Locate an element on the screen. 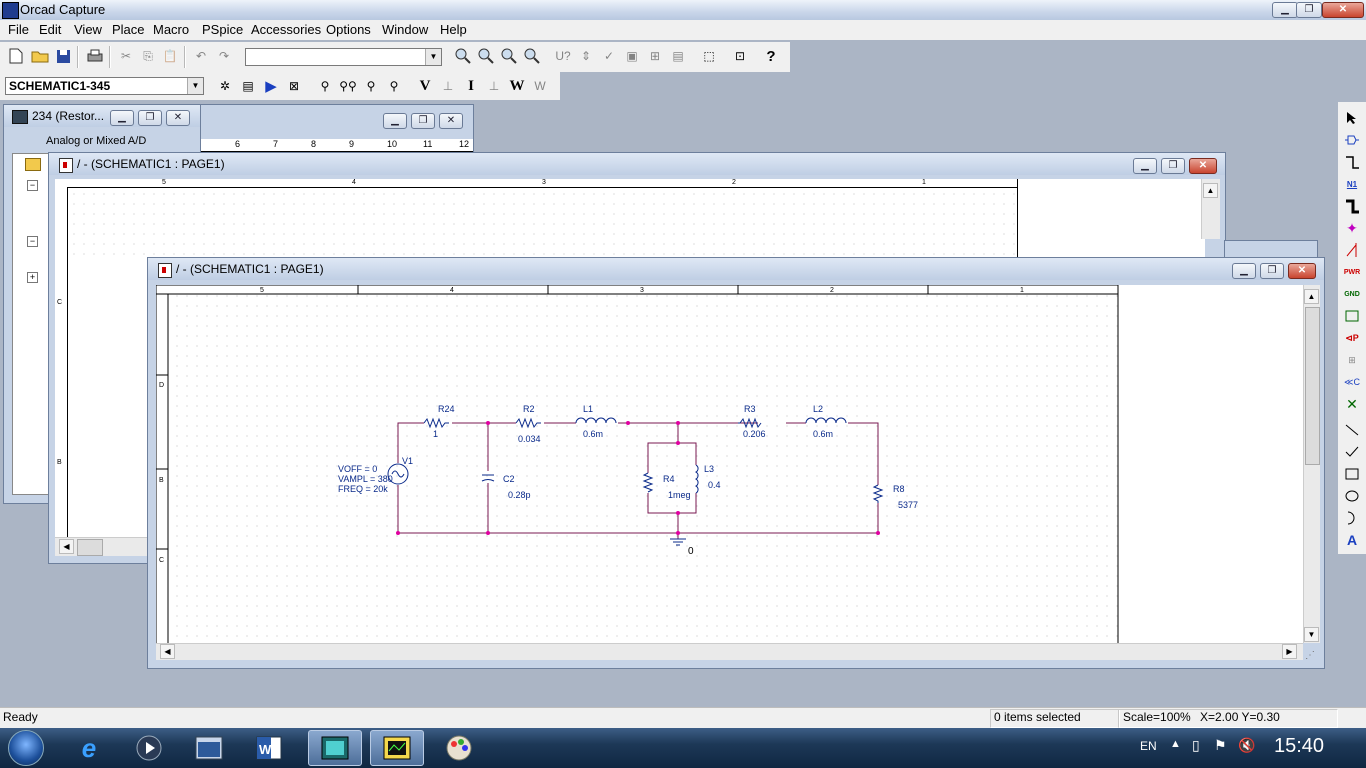 This screenshot has height=768, width=1366. copy-icon: ⎘ is located at coordinates (148, 56).